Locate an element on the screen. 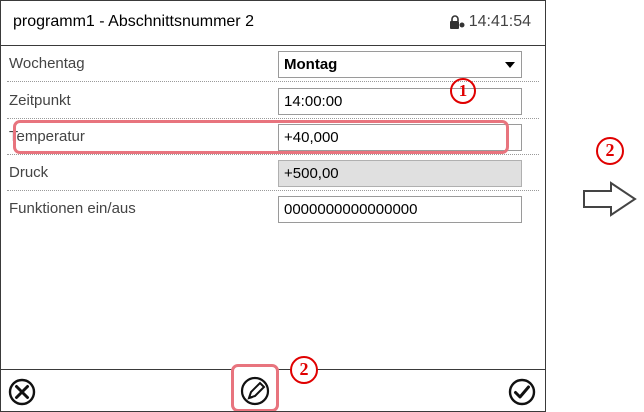 This screenshot has width=644, height=412. arrow-right-icon is located at coordinates (610, 199).